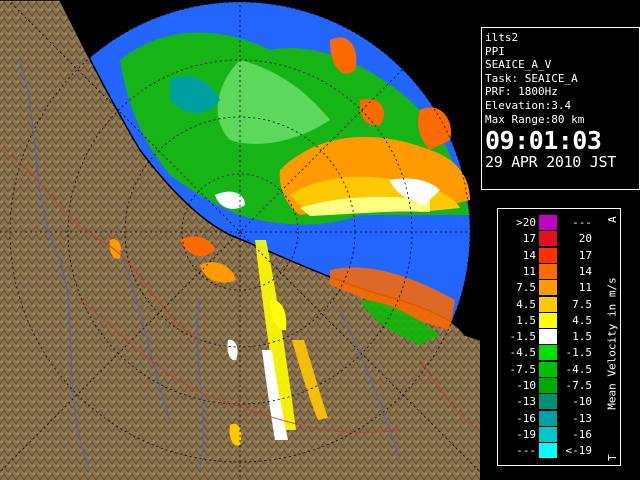  I want to click on legend-lower-bound: 11, so click(529, 271).